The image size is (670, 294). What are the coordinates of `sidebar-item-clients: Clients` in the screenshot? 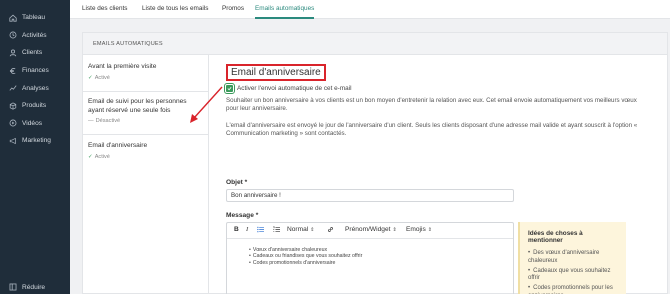 It's located at (35, 53).